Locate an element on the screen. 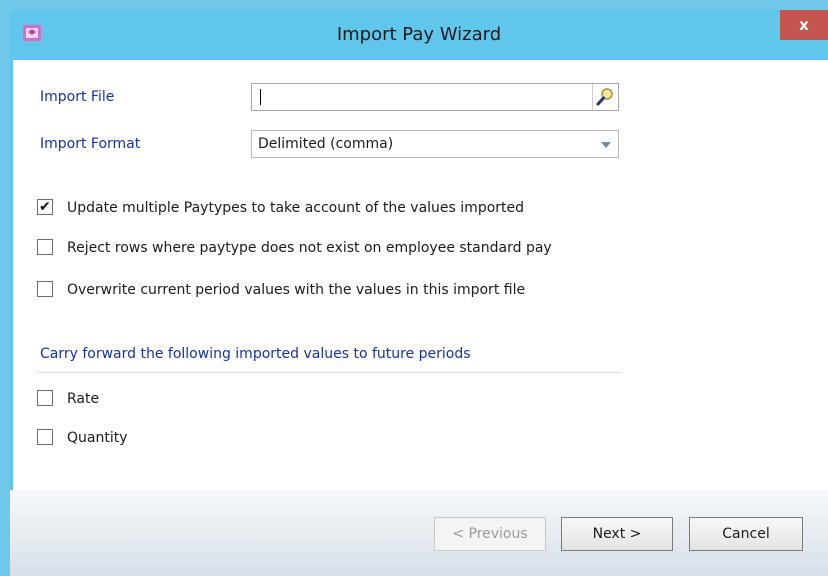 This screenshot has width=828, height=576. checkmark-icon: ✔ is located at coordinates (45, 207).